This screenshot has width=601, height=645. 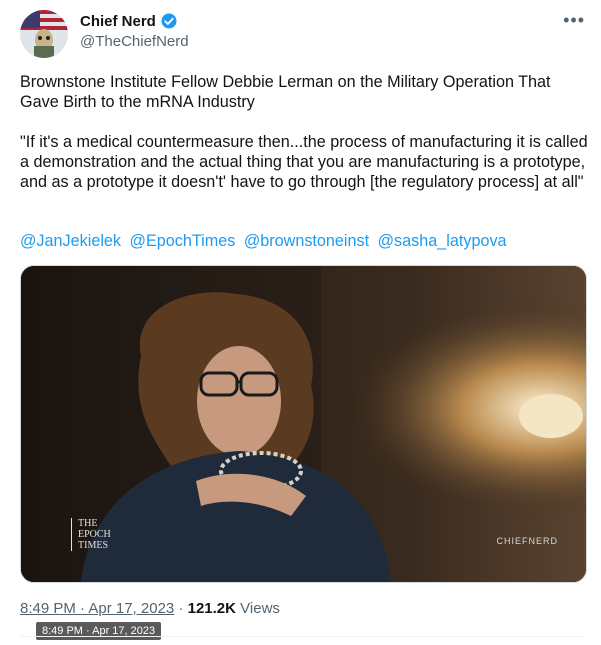 What do you see at coordinates (169, 21) in the screenshot?
I see `verified-badge-icon` at bounding box center [169, 21].